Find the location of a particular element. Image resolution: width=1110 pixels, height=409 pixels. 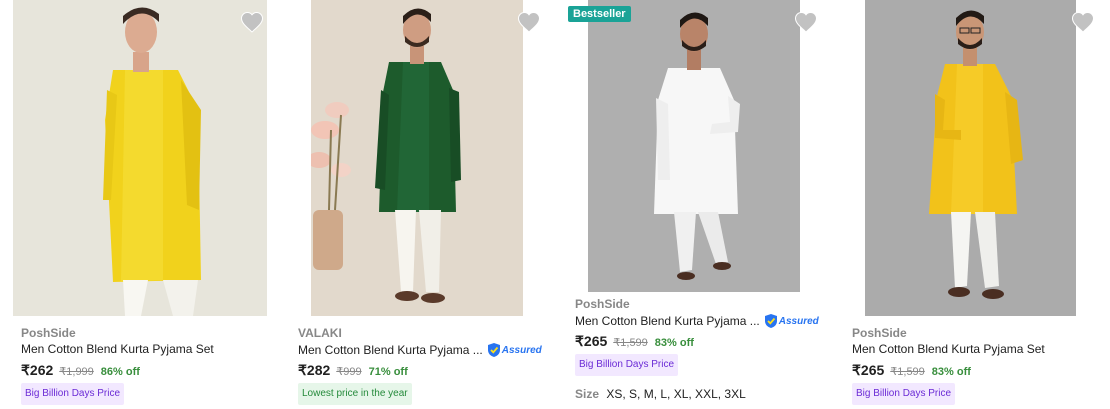

price-row: ₹262 ₹1,999 86% off is located at coordinates (80, 370).